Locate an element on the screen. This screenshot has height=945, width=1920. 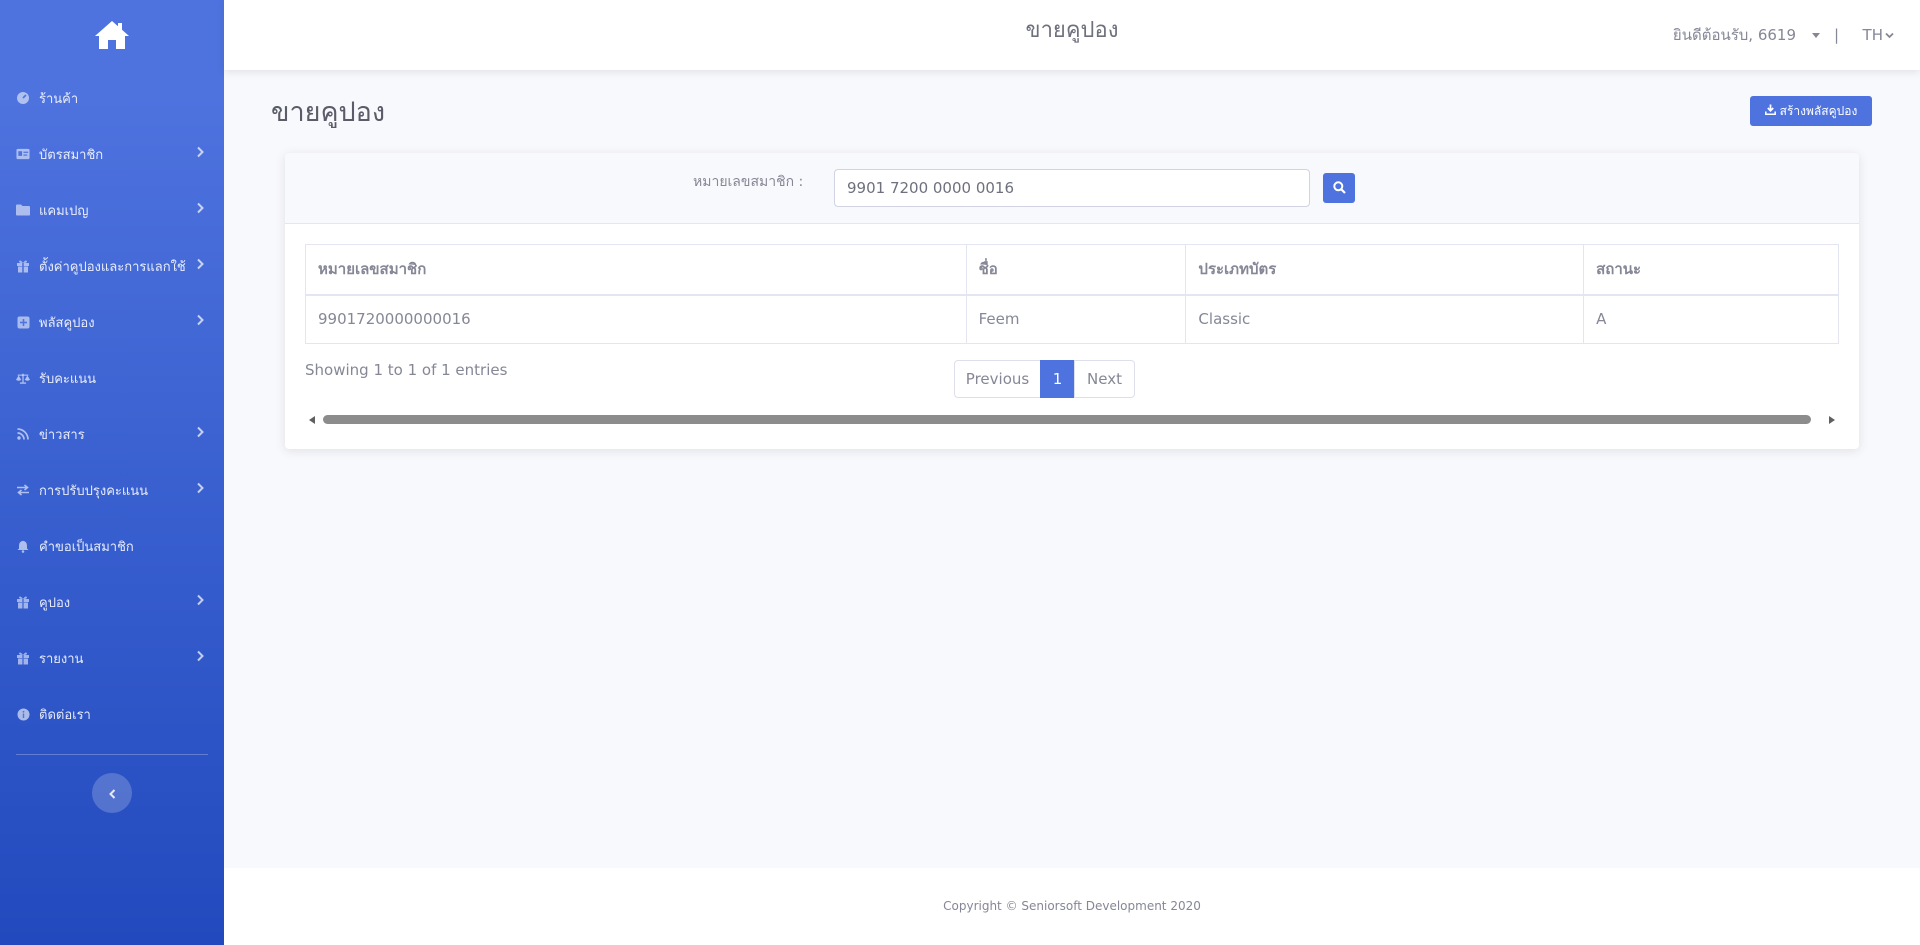
sidebar-toggle-button is located at coordinates (112, 793).